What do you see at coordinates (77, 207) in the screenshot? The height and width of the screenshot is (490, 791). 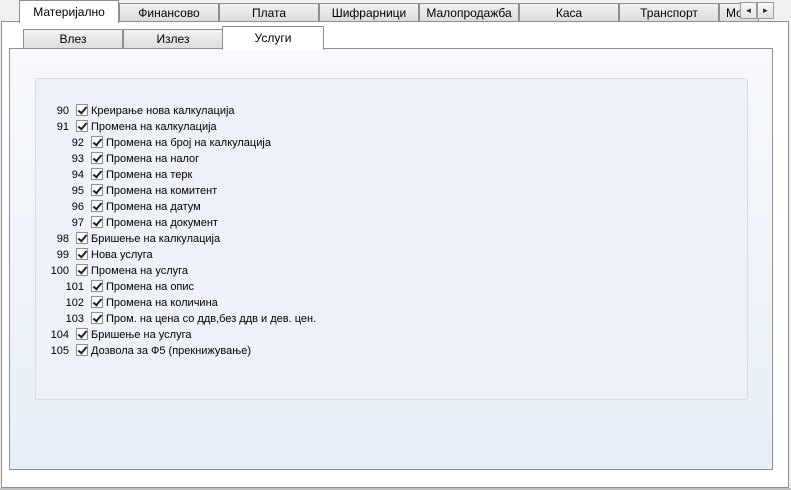 I see `permission-number: 96` at bounding box center [77, 207].